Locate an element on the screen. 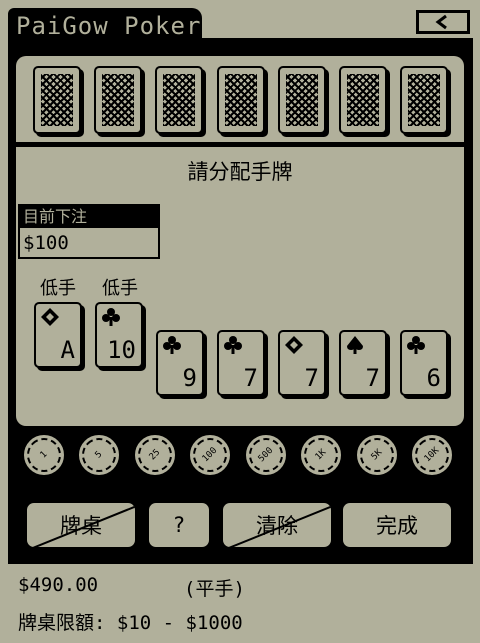  back-arrow-icon is located at coordinates (441, 22).